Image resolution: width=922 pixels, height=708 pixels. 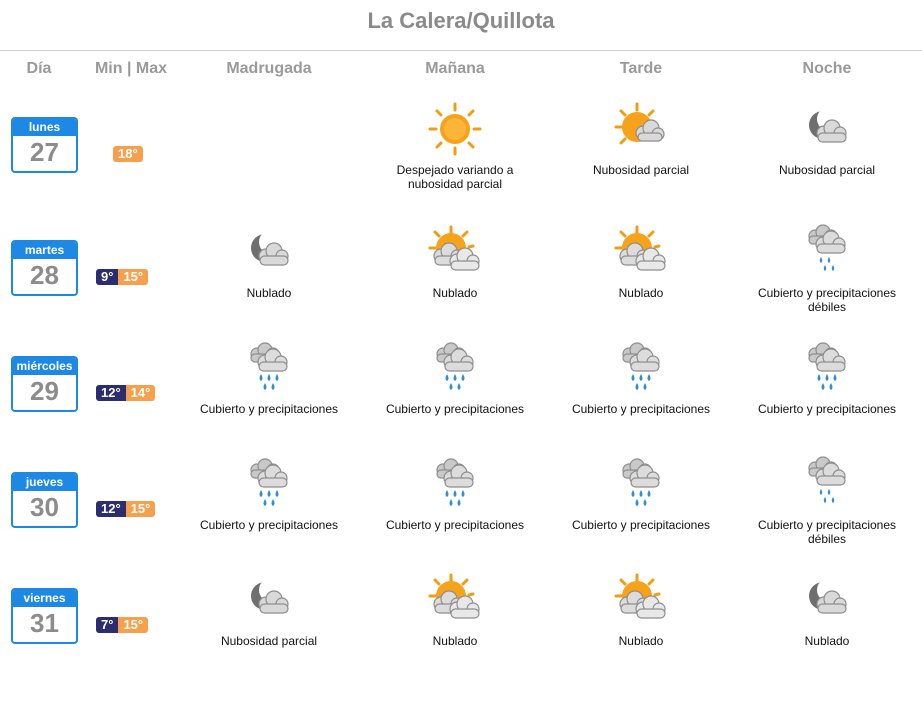 I want to click on day-name: lunes, so click(x=44, y=127).